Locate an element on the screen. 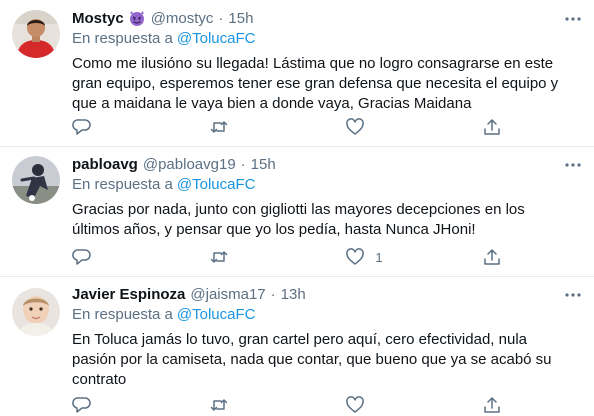  display-name: pabloavg is located at coordinates (105, 164).